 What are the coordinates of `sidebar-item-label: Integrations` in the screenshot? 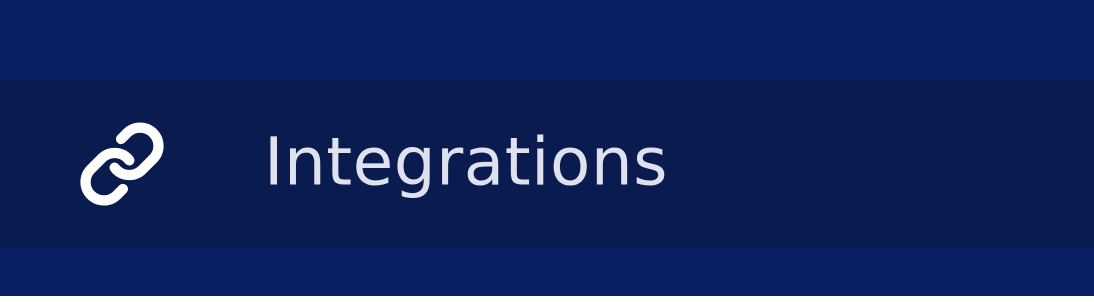 It's located at (466, 162).